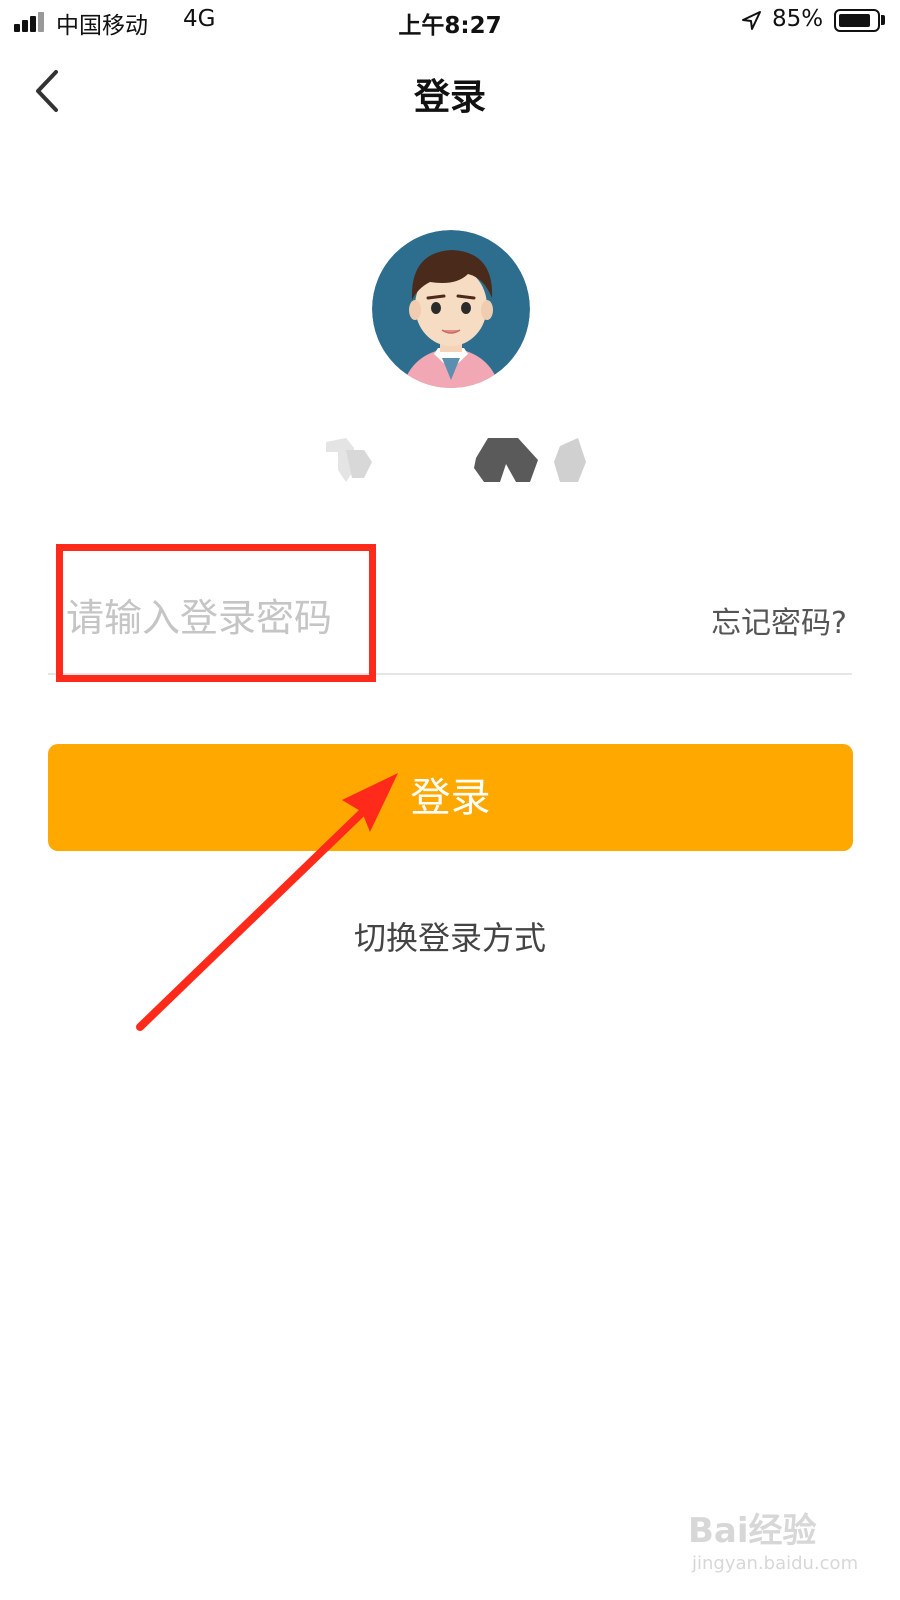 The width and height of the screenshot is (900, 1600). What do you see at coordinates (451, 309) in the screenshot?
I see `avatar` at bounding box center [451, 309].